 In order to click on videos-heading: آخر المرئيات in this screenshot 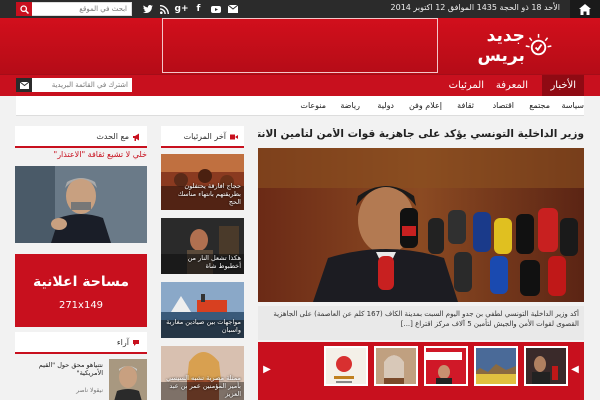, I will do `click(202, 137)`.